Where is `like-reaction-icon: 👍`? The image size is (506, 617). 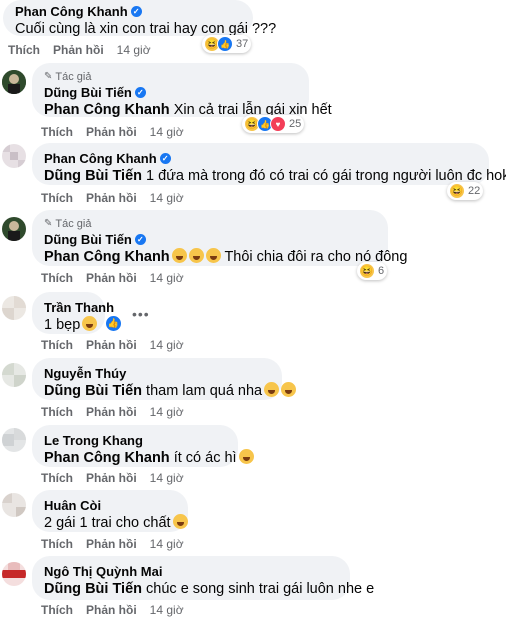
like-reaction-icon: 👍 is located at coordinates (113, 323).